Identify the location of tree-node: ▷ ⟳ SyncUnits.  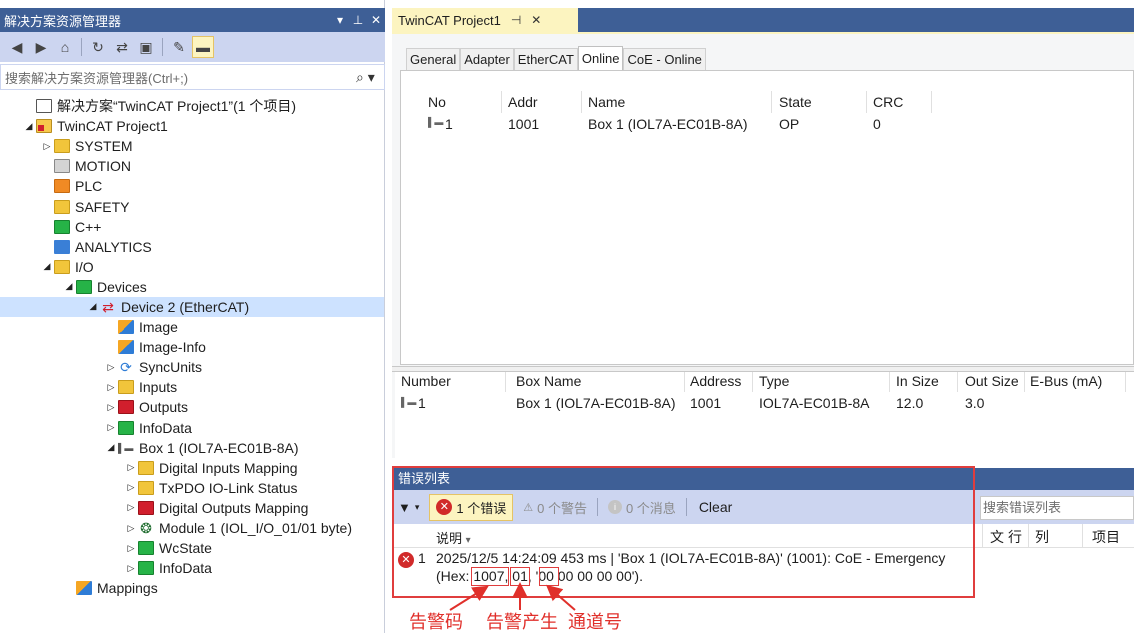
(192, 367).